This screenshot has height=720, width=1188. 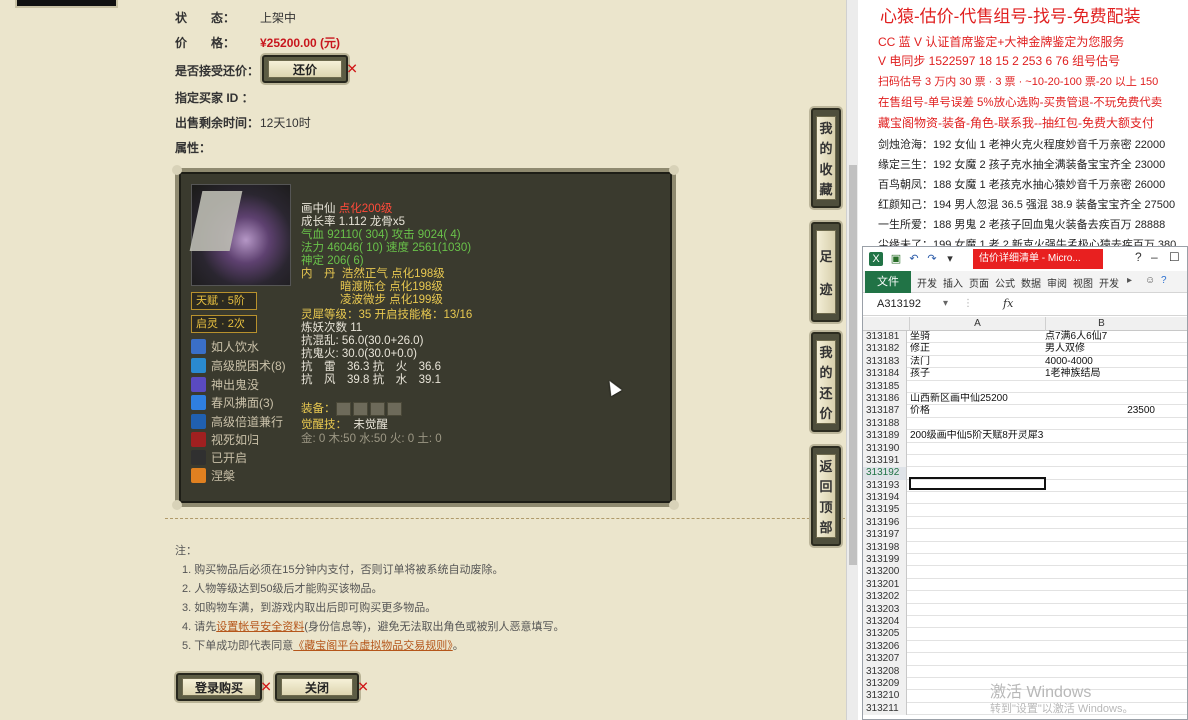 What do you see at coordinates (1100, 349) in the screenshot?
I see `cell-b: 男人双修` at bounding box center [1100, 349].